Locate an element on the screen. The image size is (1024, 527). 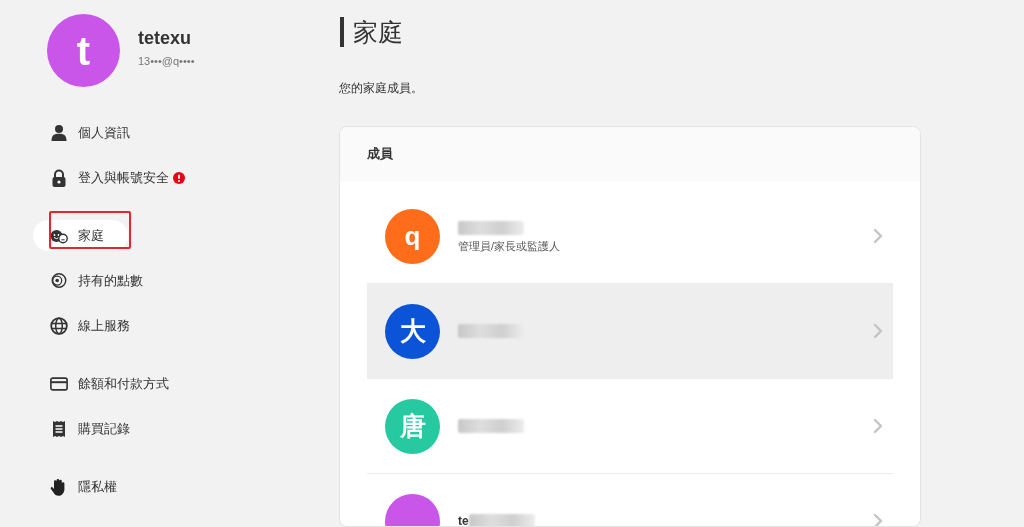
sidebar-item: 隱私權 is located at coordinates (87, 486).